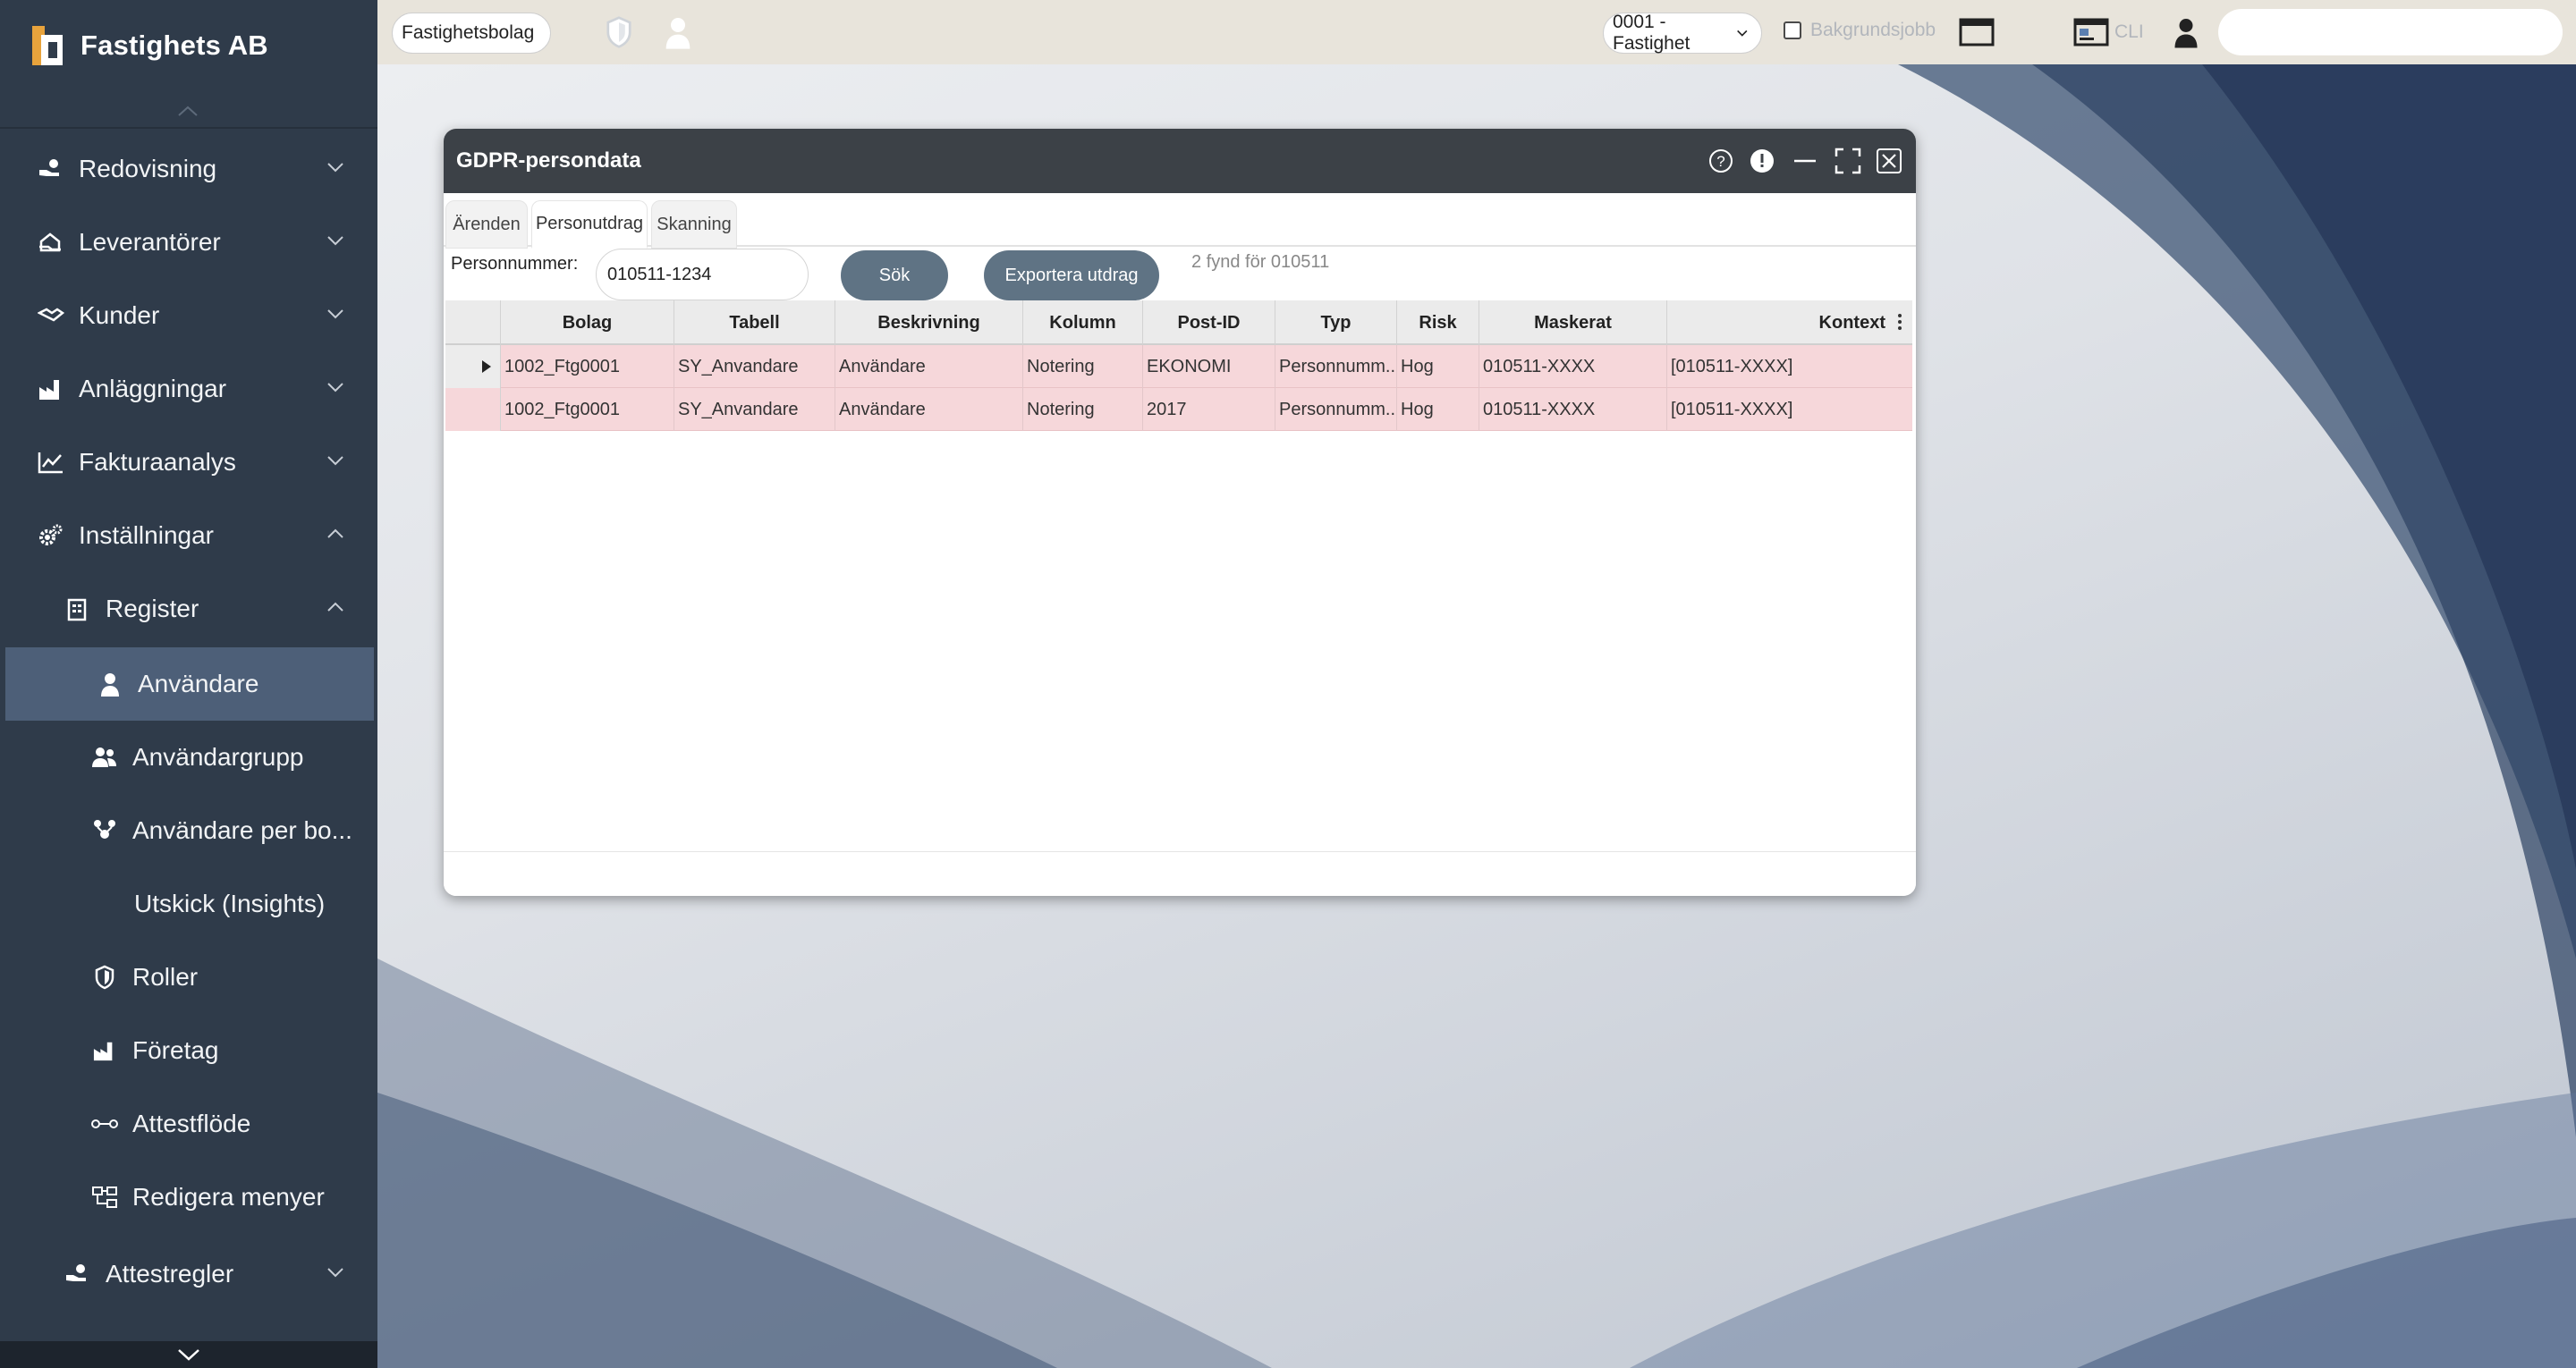  Describe the element at coordinates (1083, 322) in the screenshot. I see `column-header-kolumn: Kolumn` at that location.